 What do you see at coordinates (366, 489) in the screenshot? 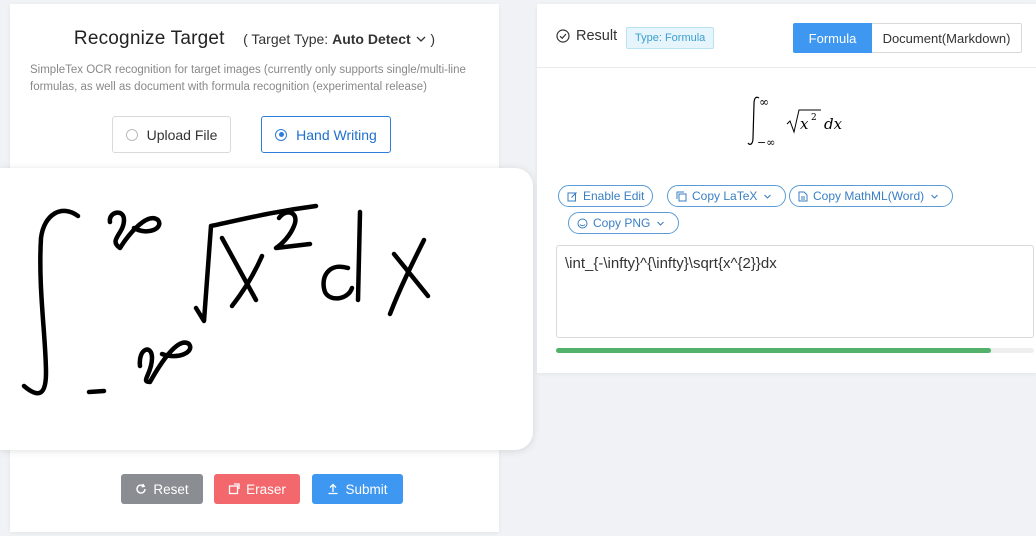
I see `submit-label: Submit` at bounding box center [366, 489].